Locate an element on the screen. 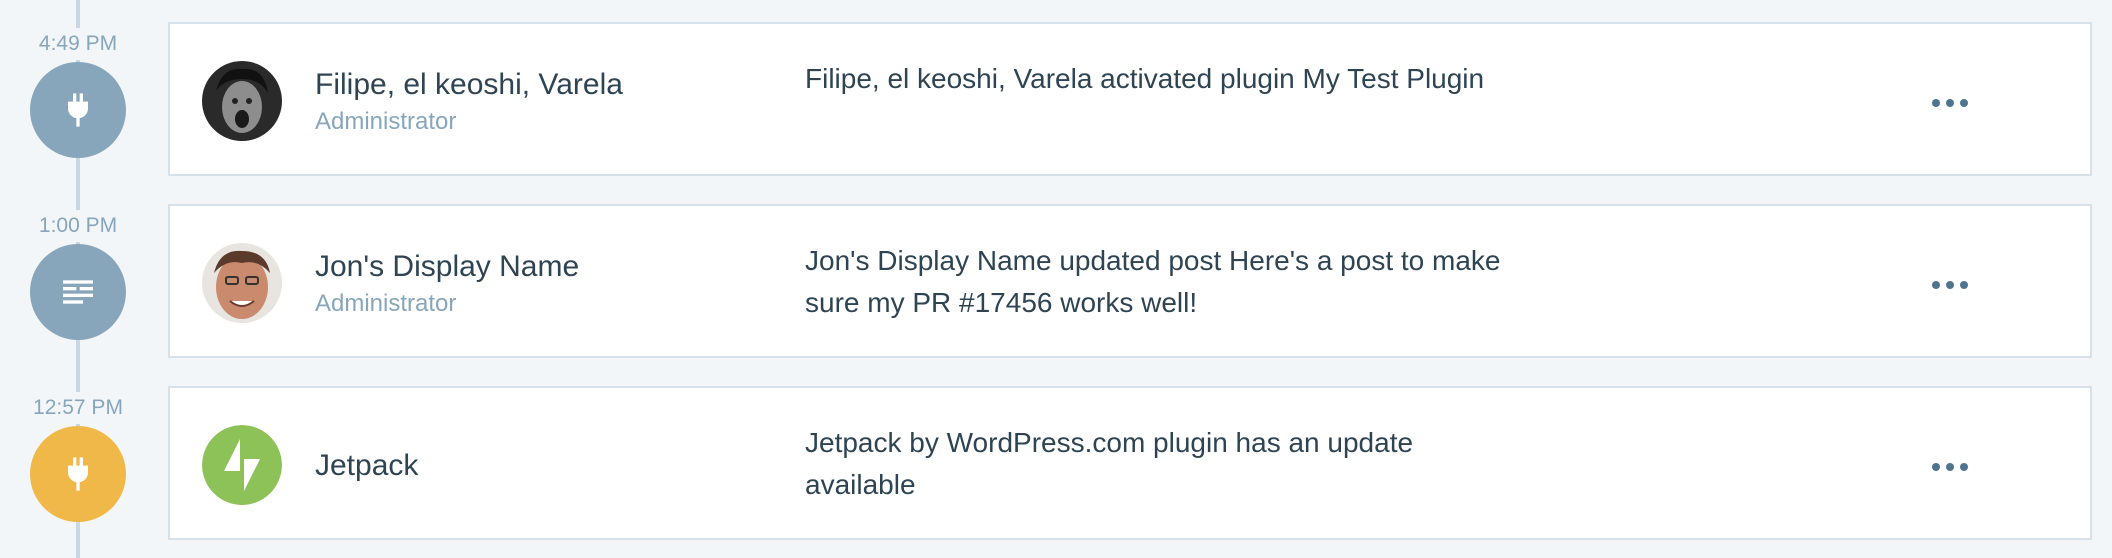 Image resolution: width=2112 pixels, height=558 pixels. plugin-update-type-badge is located at coordinates (78, 474).